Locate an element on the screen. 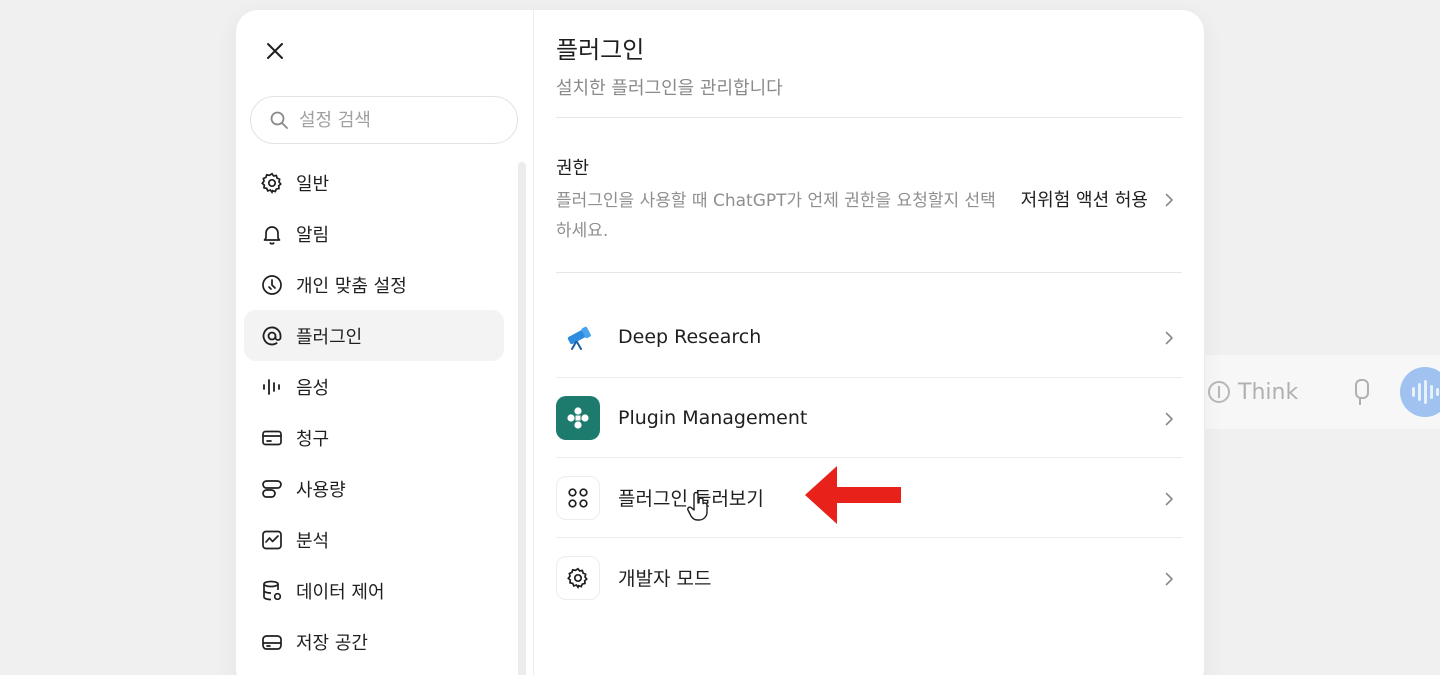 The height and width of the screenshot is (675, 1440). sidebar-item-label: 알림 is located at coordinates (313, 235).